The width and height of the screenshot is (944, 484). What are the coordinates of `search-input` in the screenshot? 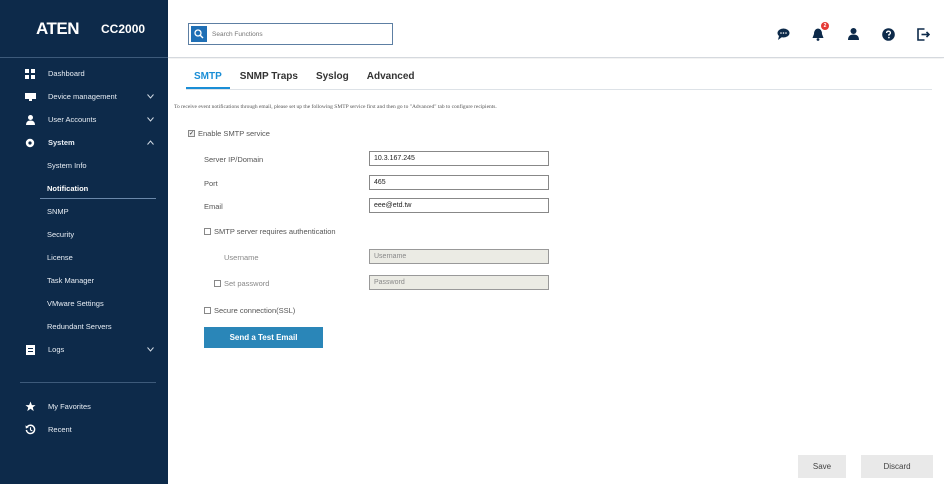 It's located at (297, 34).